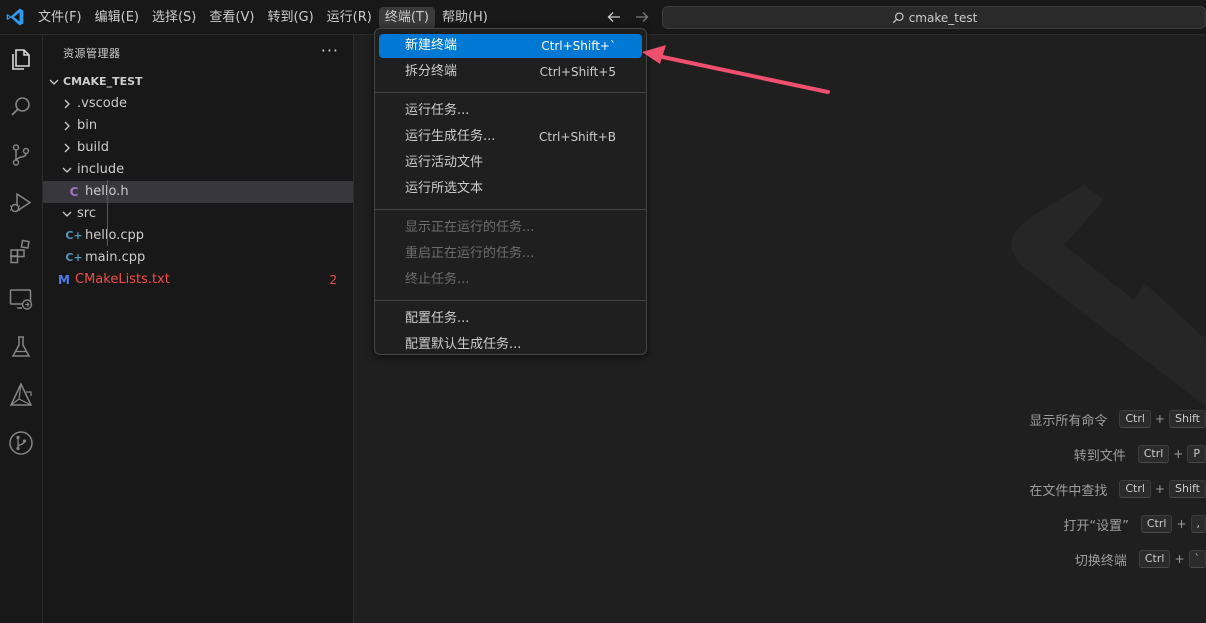  What do you see at coordinates (115, 257) in the screenshot?
I see `tree-item-label: main.cpp` at bounding box center [115, 257].